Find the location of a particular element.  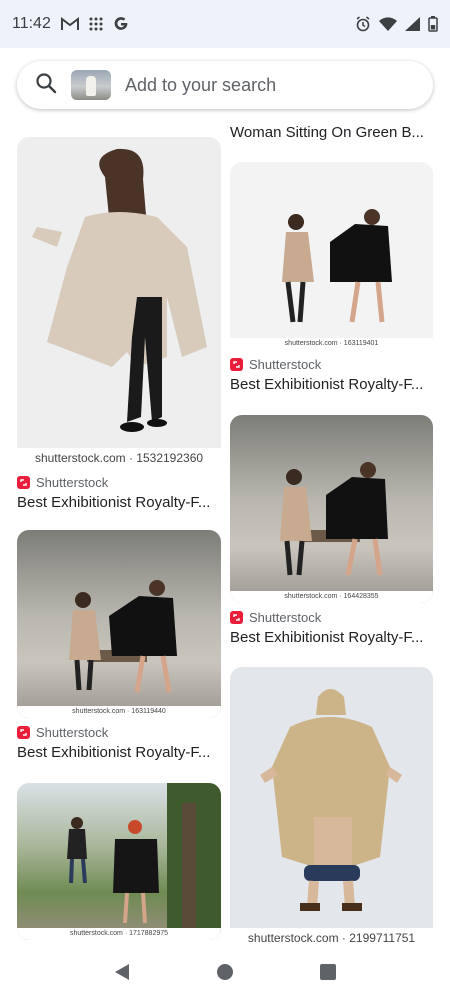

result-image: shutterstock.com · 2199711751 is located at coordinates (331, 807).